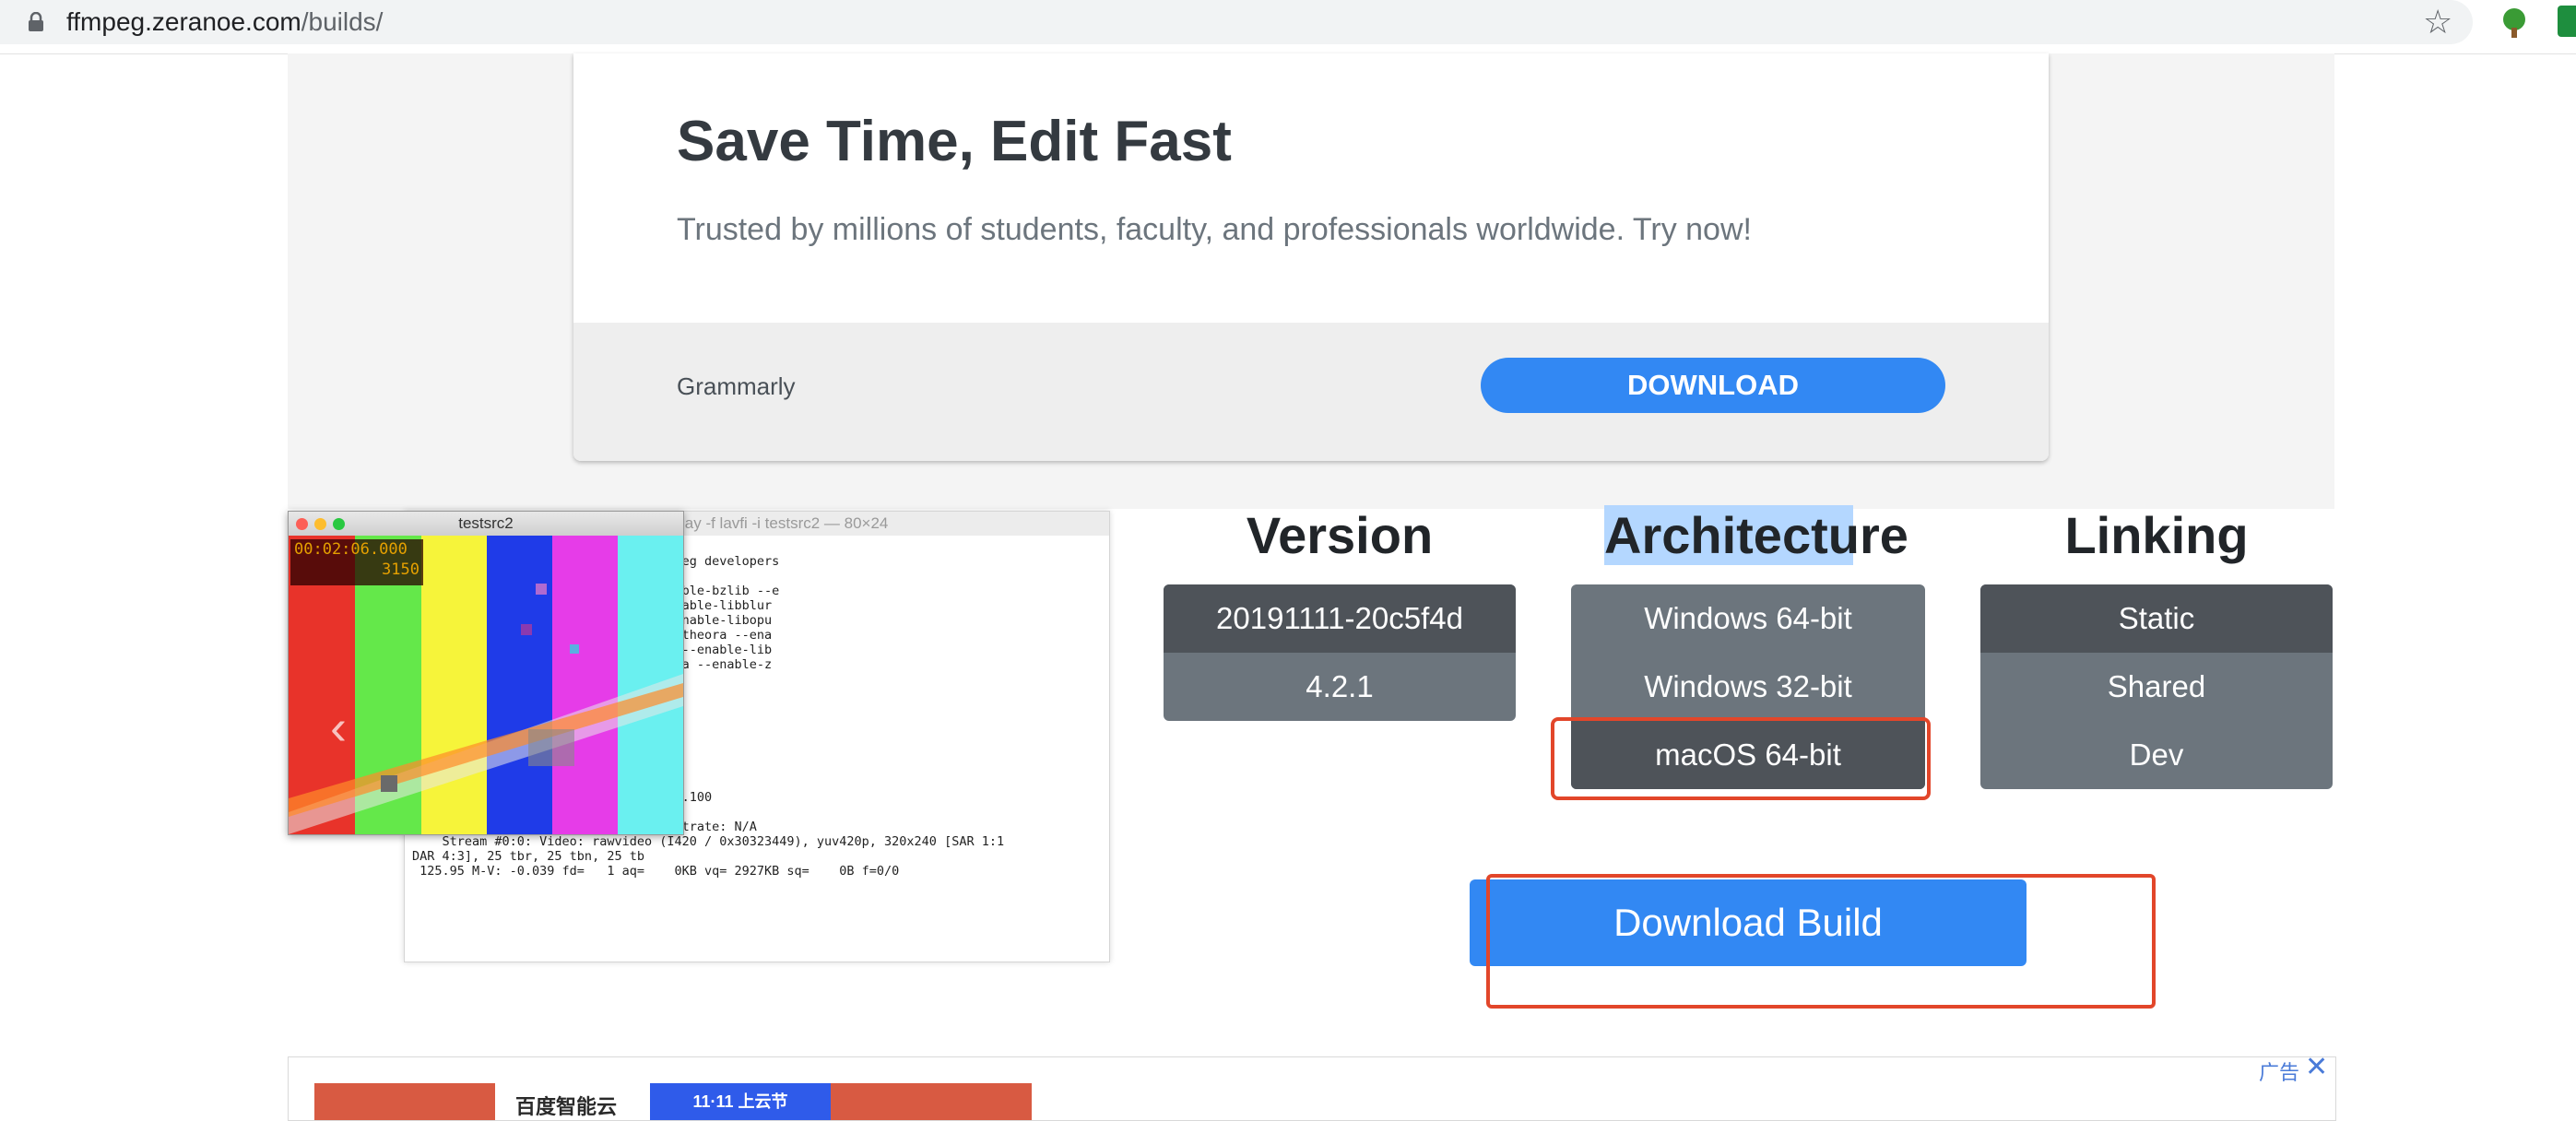 This screenshot has height=1121, width=2576. Describe the element at coordinates (1236, 22) in the screenshot. I see `address-bar: ffmpeg.zeranoe.com/builds/` at that location.